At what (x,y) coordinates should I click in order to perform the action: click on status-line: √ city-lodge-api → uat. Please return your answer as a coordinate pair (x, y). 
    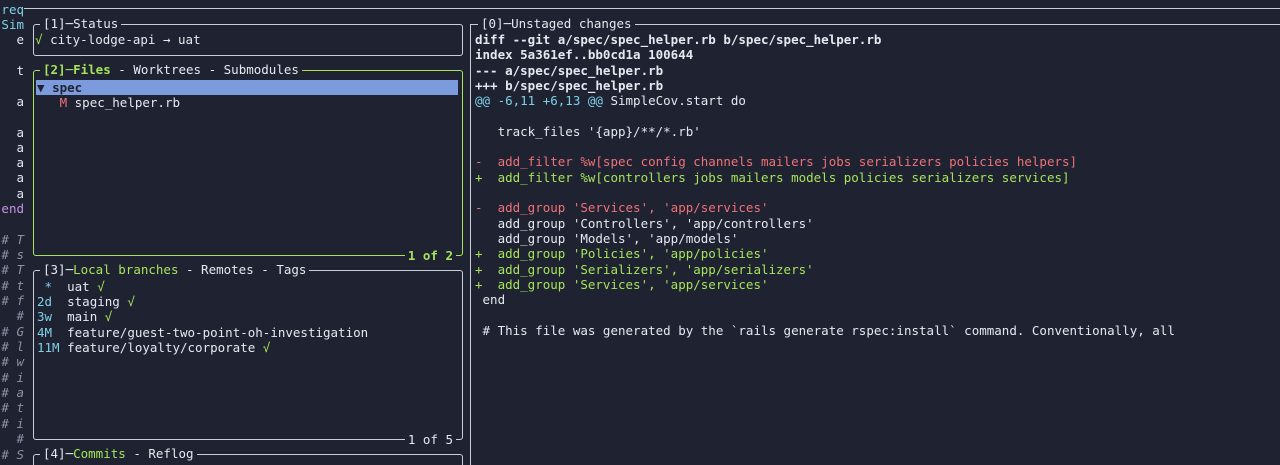
    Looking at the image, I should click on (118, 39).